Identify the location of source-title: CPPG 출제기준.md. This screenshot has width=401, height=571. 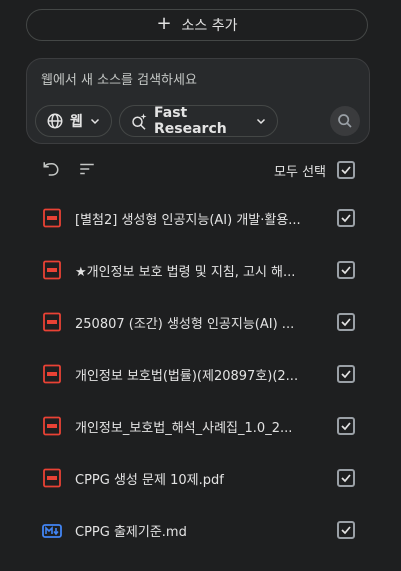
(131, 532).